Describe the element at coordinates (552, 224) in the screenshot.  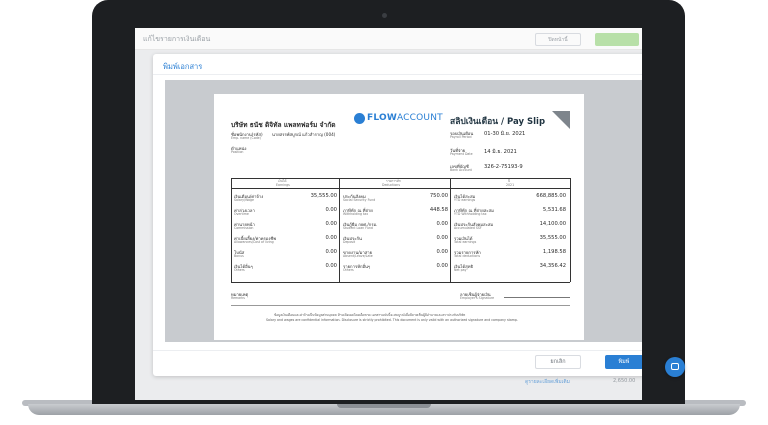
I see `ytd-value: 14,100.00` at that location.